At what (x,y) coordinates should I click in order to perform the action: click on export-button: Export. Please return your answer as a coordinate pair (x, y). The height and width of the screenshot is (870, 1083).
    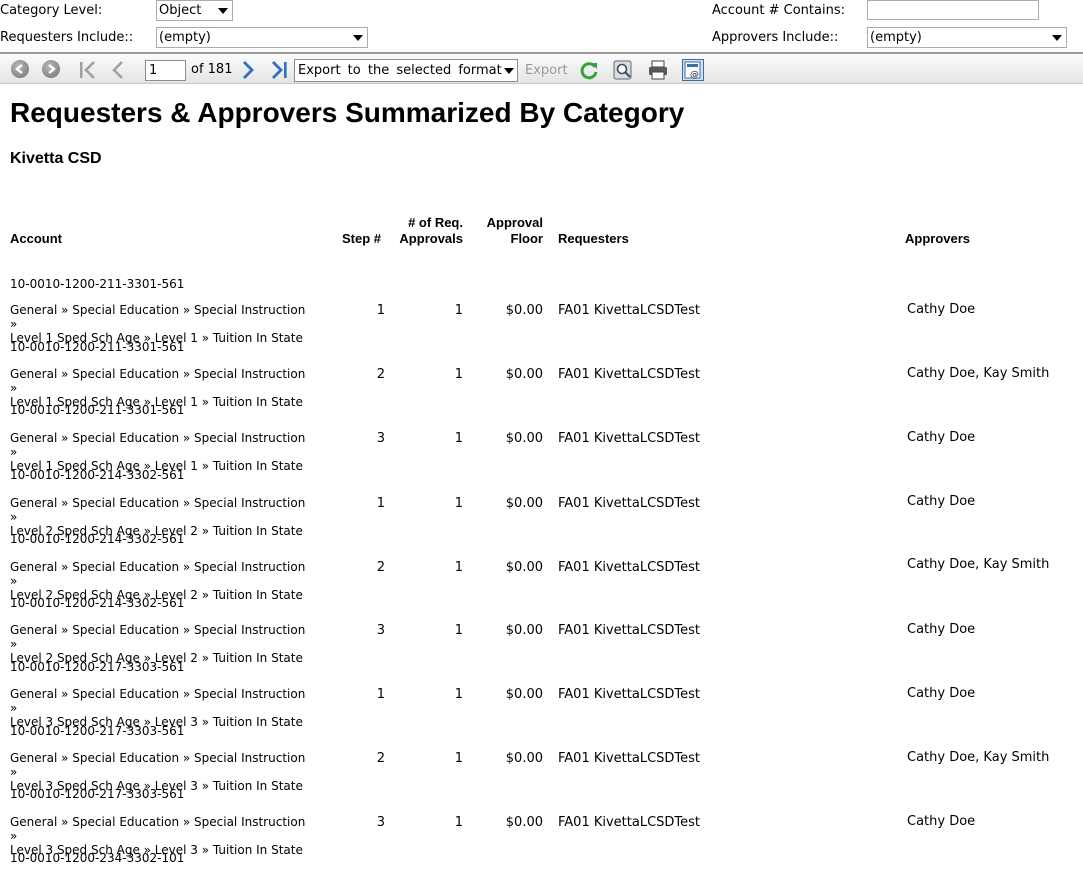
    Looking at the image, I should click on (546, 70).